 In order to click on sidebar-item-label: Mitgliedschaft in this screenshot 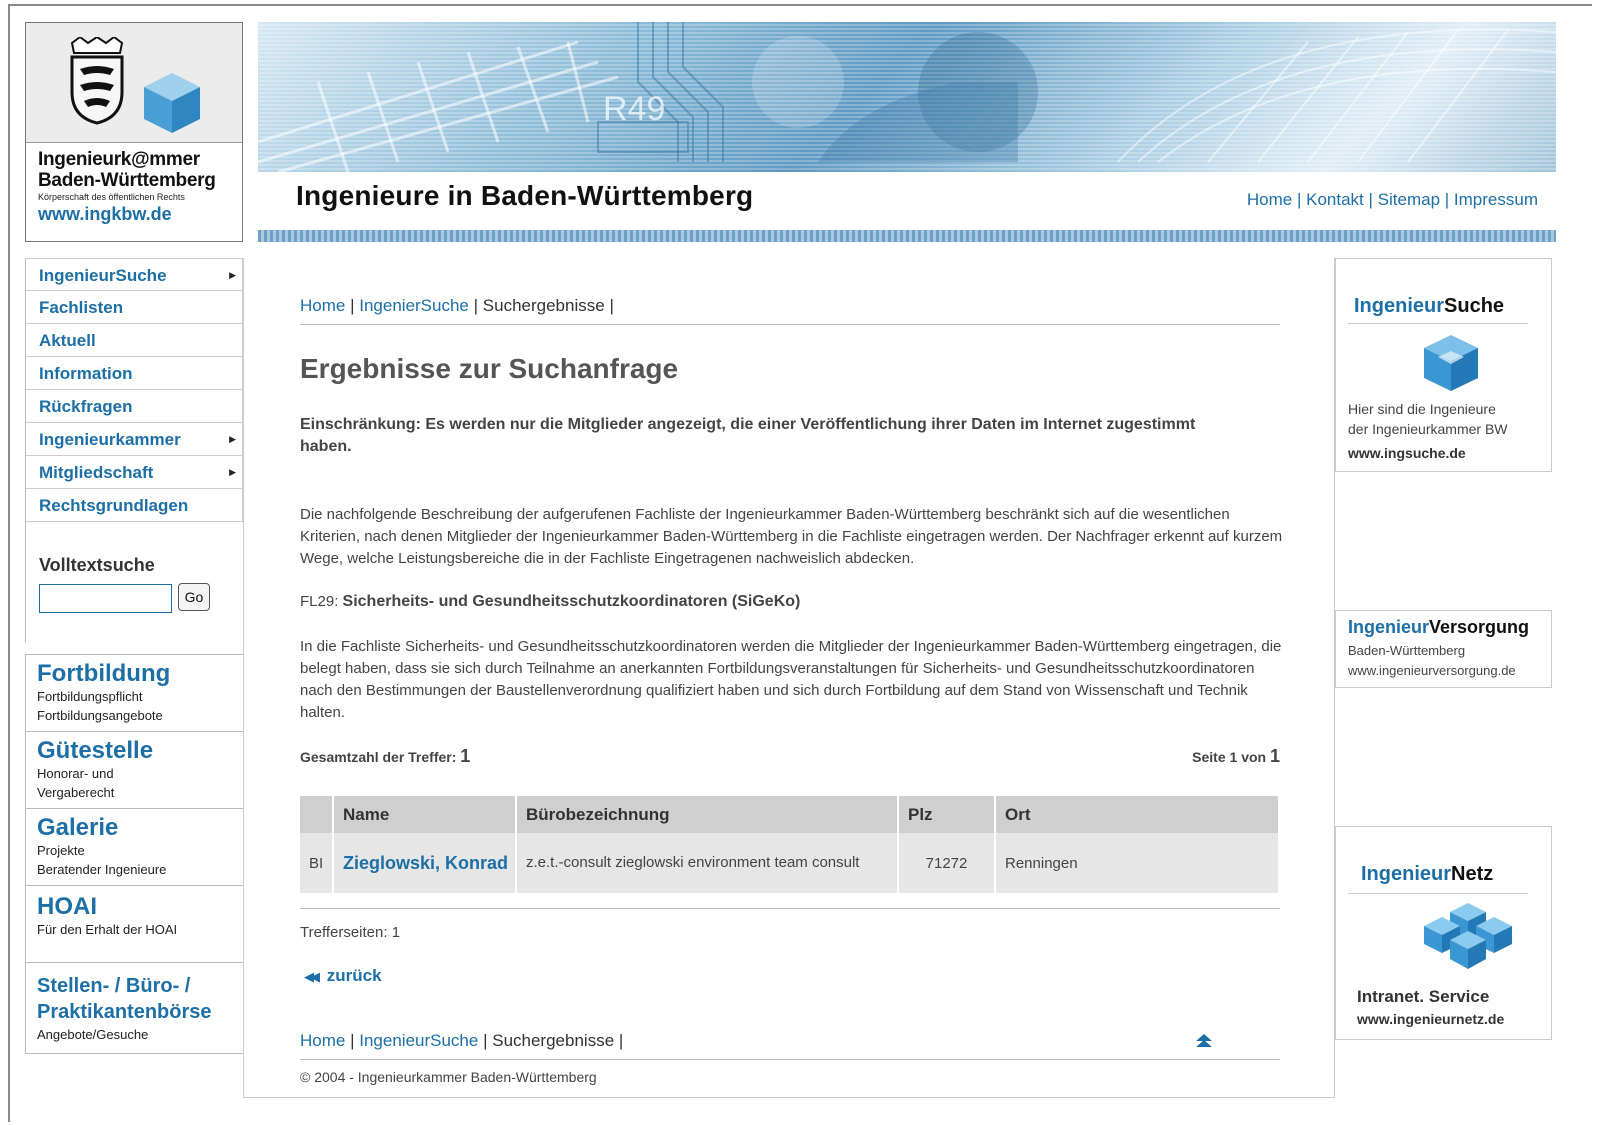, I will do `click(96, 472)`.